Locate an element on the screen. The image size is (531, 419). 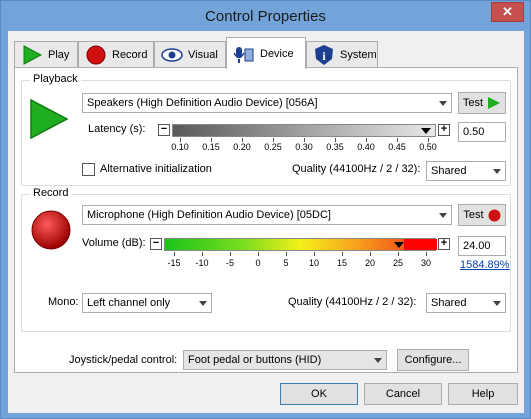
record-quality-select: Shared is located at coordinates (466, 303).